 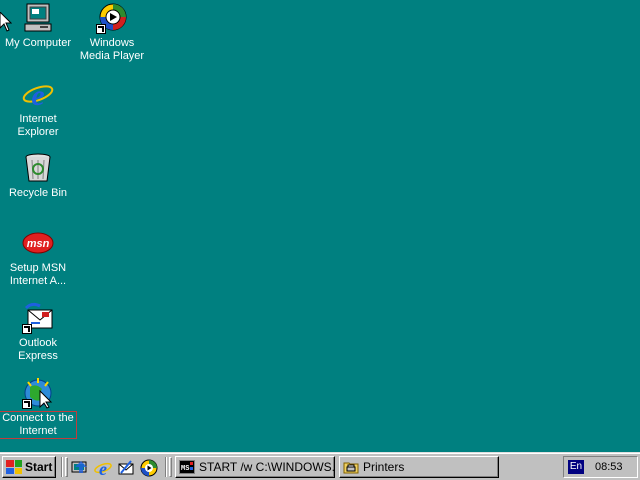 I want to click on clock: 08:53, so click(x=609, y=467).